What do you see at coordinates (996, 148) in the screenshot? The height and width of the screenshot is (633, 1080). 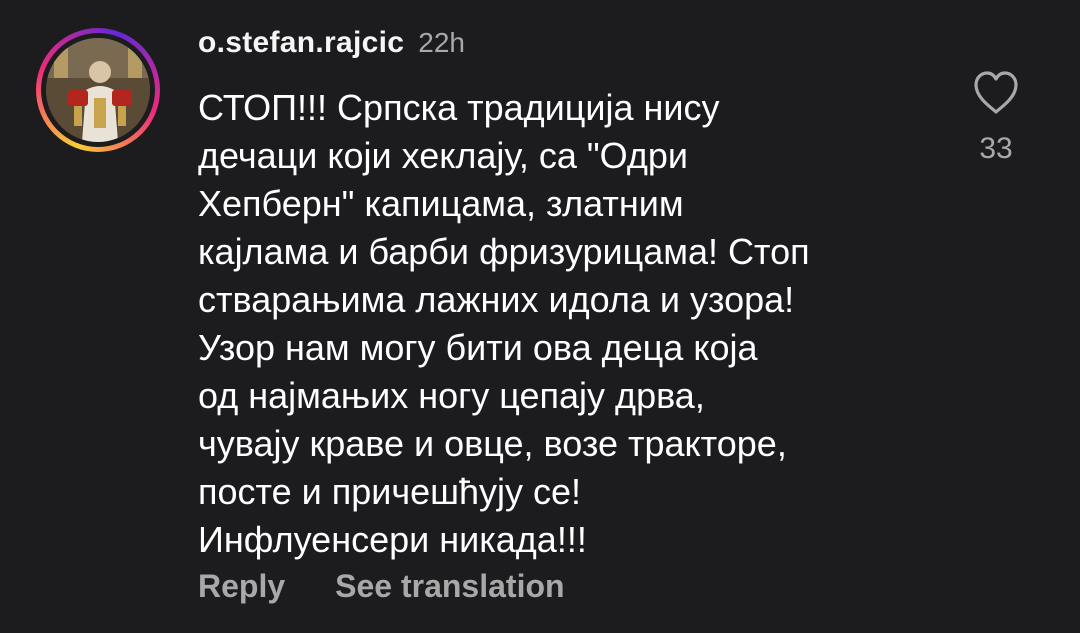 I see `like-count: 33` at bounding box center [996, 148].